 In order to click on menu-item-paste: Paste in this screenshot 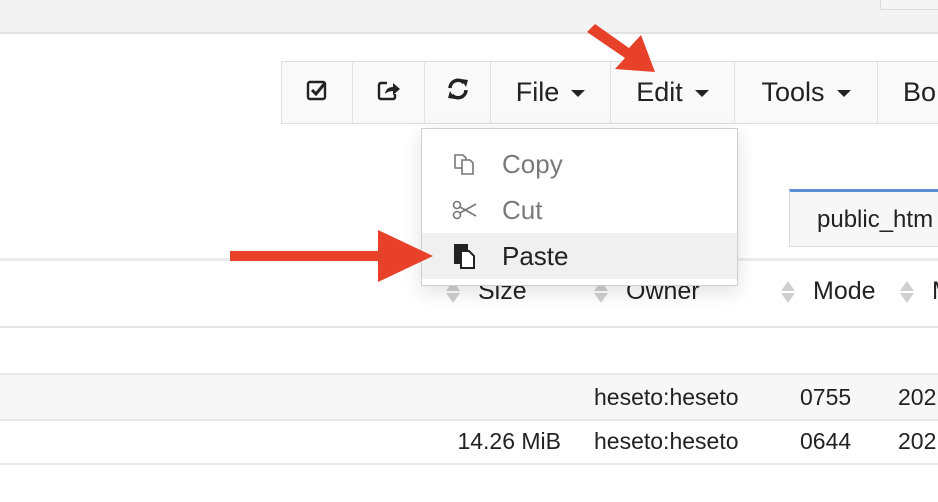, I will do `click(579, 256)`.